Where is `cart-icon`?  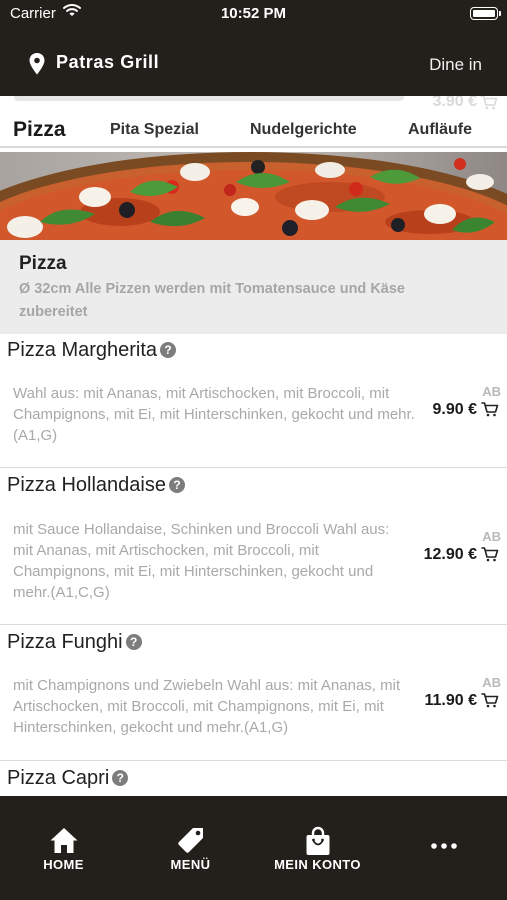
cart-icon is located at coordinates (489, 104).